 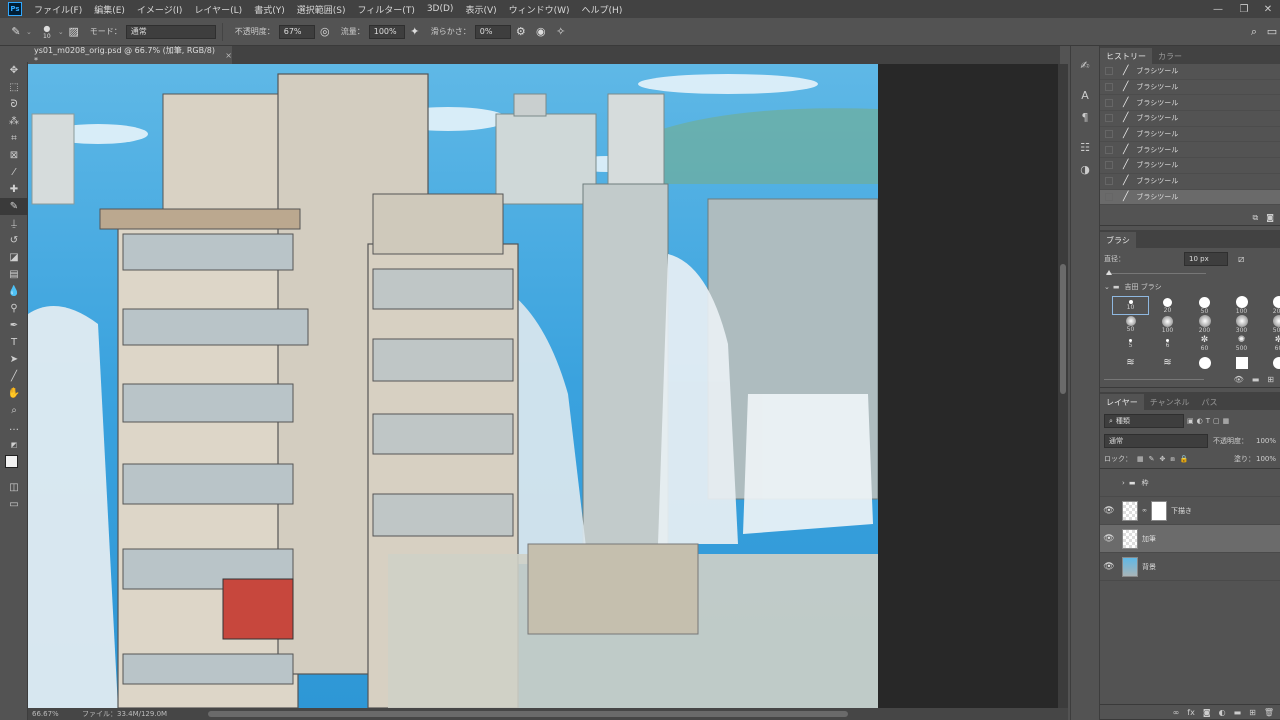 I want to click on lock-artboard-icon: ⧈, so click(x=1172, y=459).